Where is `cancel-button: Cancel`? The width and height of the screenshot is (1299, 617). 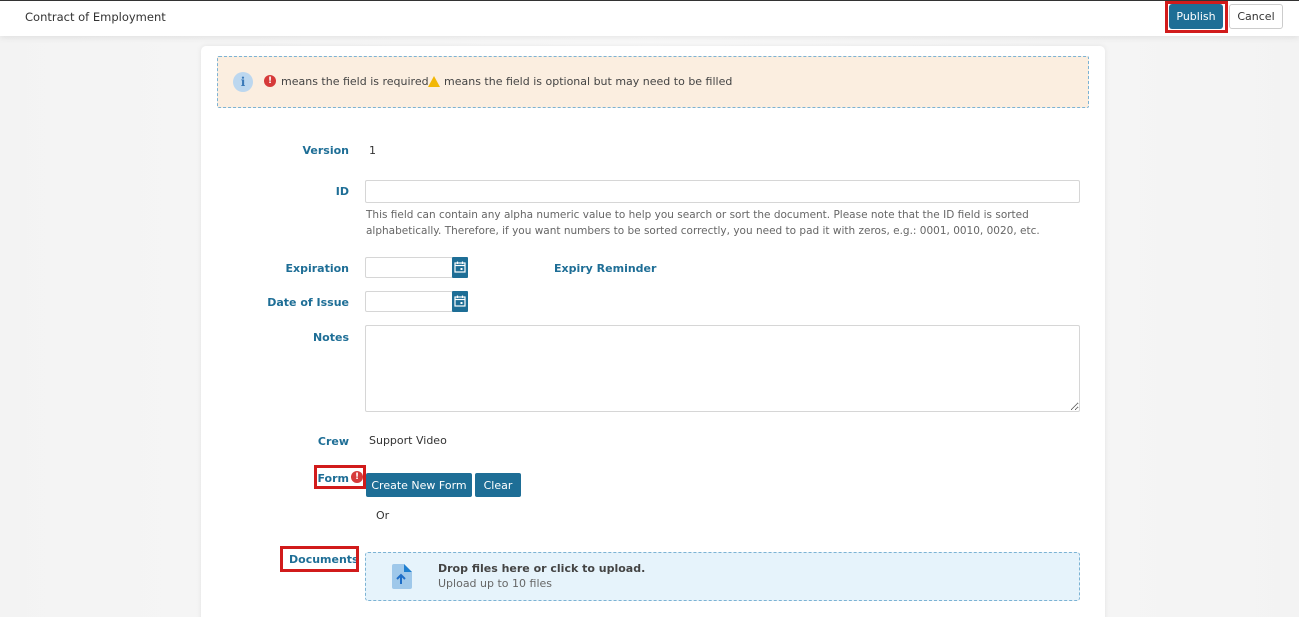 cancel-button: Cancel is located at coordinates (1256, 16).